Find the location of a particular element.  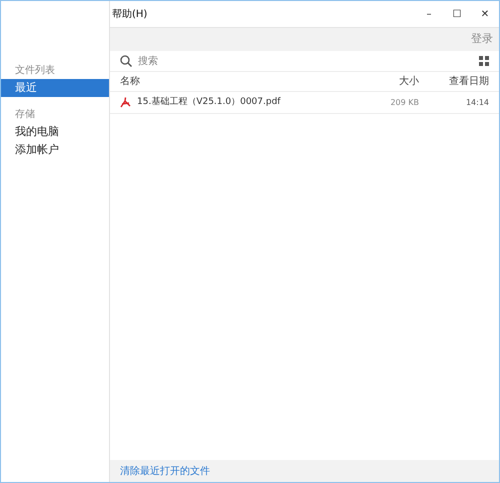

file-name: 15.基础工程（V25.1.0）0007.pdf is located at coordinates (248, 103).